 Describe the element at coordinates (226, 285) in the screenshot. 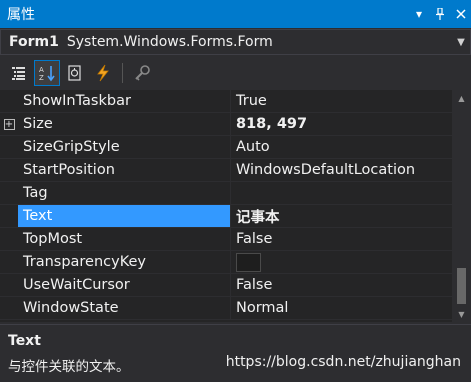

I see `property-row: UseWaitCursor False` at that location.